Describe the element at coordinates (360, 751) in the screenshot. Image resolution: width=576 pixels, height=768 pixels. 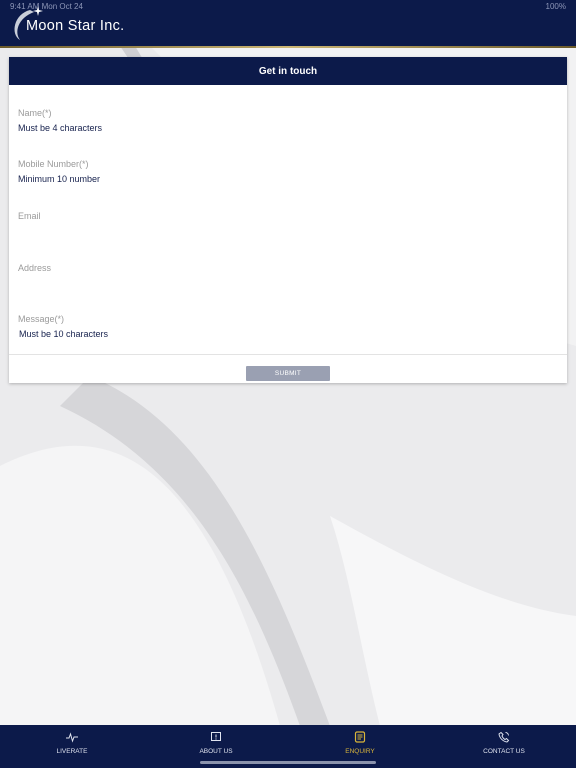
I see `tab-enquiry-label: ENQUIRY` at that location.